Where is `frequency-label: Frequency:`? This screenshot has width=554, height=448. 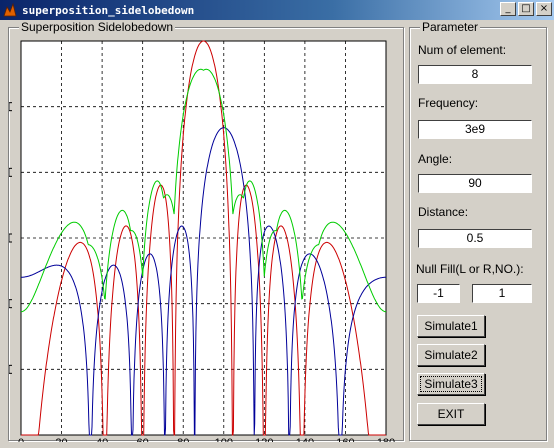
frequency-label: Frequency: is located at coordinates (448, 103).